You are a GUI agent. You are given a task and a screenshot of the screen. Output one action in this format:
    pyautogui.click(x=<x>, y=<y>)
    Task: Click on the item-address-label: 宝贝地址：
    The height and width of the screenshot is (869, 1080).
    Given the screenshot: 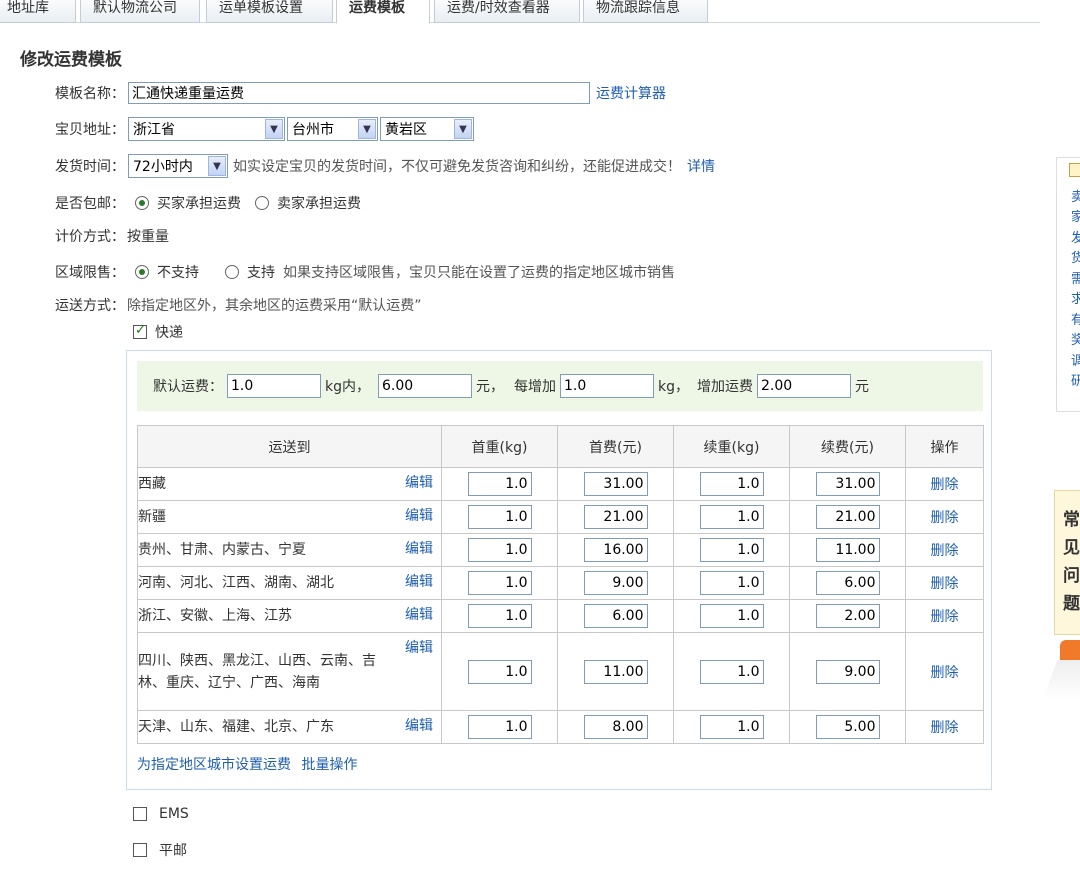 What is the action you would take?
    pyautogui.click(x=90, y=130)
    